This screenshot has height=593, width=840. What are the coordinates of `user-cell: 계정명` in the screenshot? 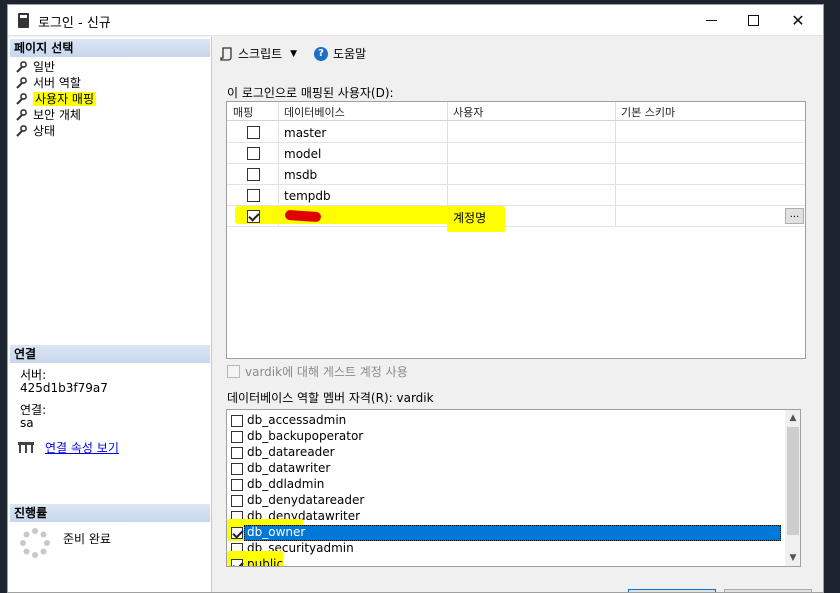 It's located at (470, 218).